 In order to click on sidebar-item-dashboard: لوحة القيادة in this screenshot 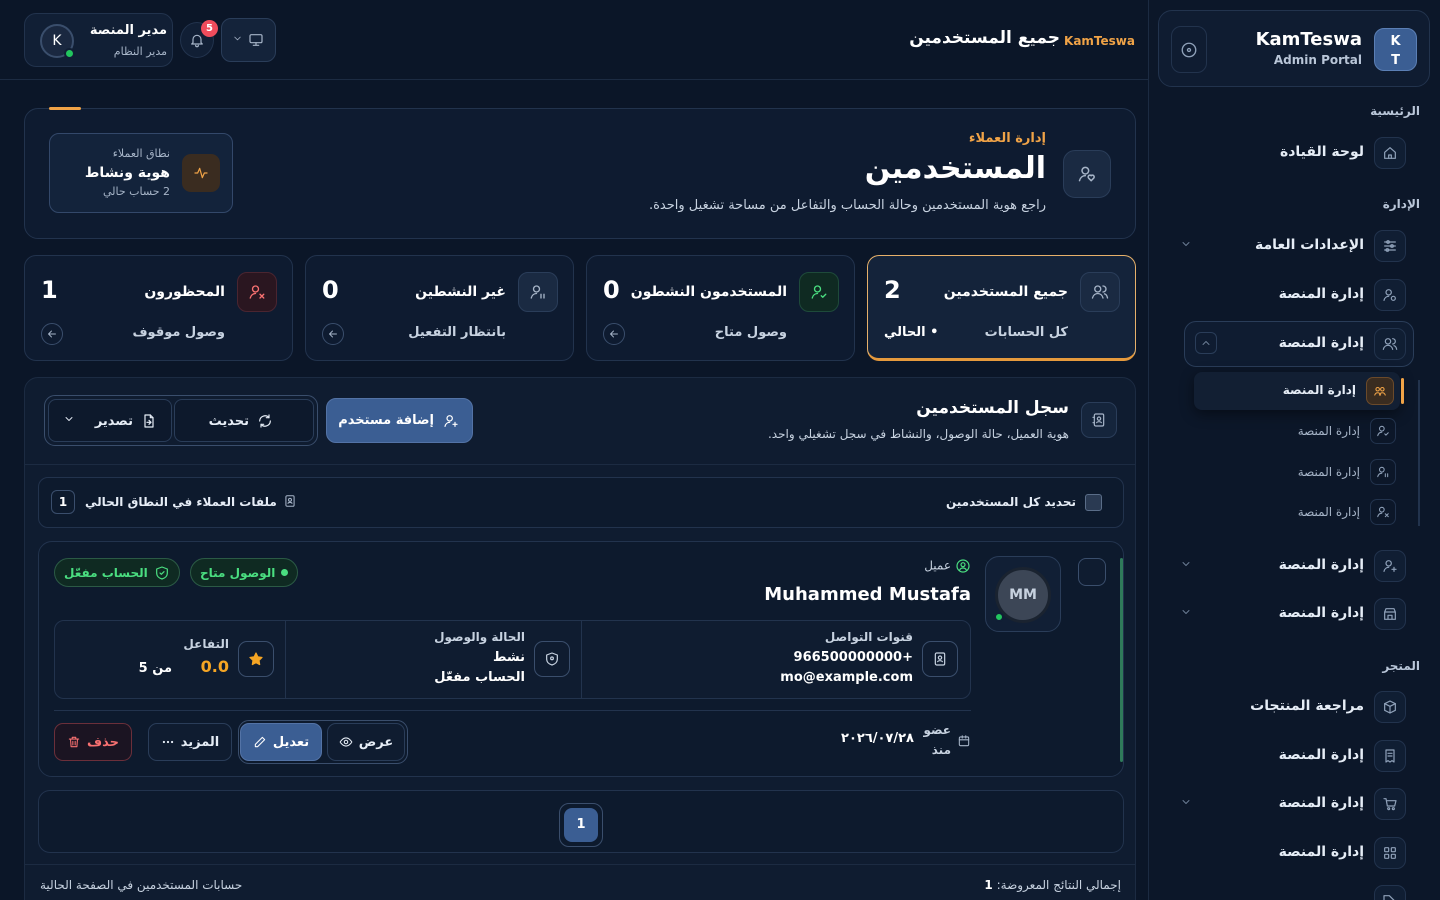, I will do `click(1291, 153)`.